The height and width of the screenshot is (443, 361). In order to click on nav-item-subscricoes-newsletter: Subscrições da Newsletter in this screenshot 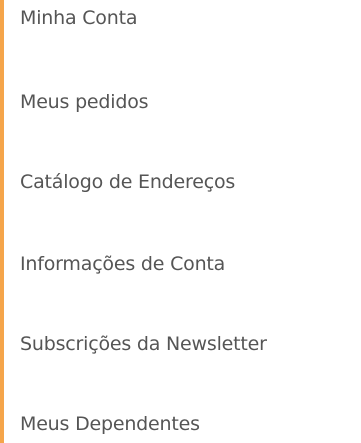, I will do `click(143, 344)`.